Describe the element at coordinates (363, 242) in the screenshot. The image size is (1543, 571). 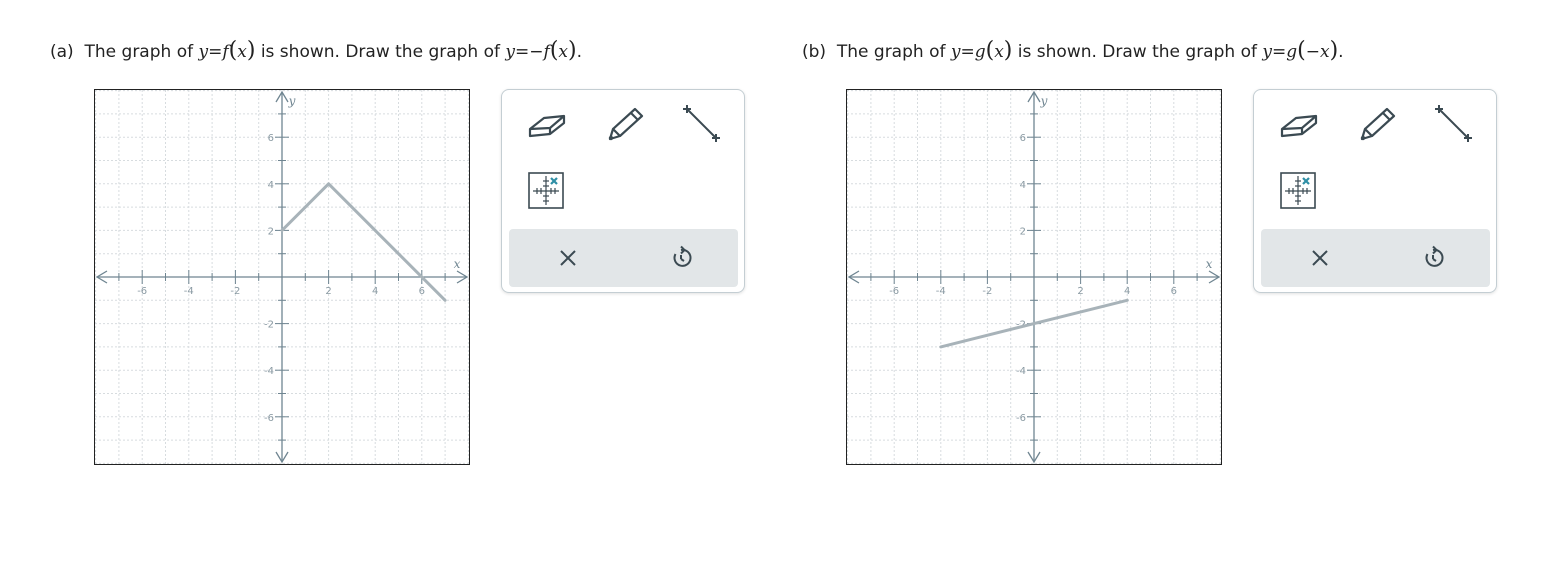
I see `given-function-curve` at that location.